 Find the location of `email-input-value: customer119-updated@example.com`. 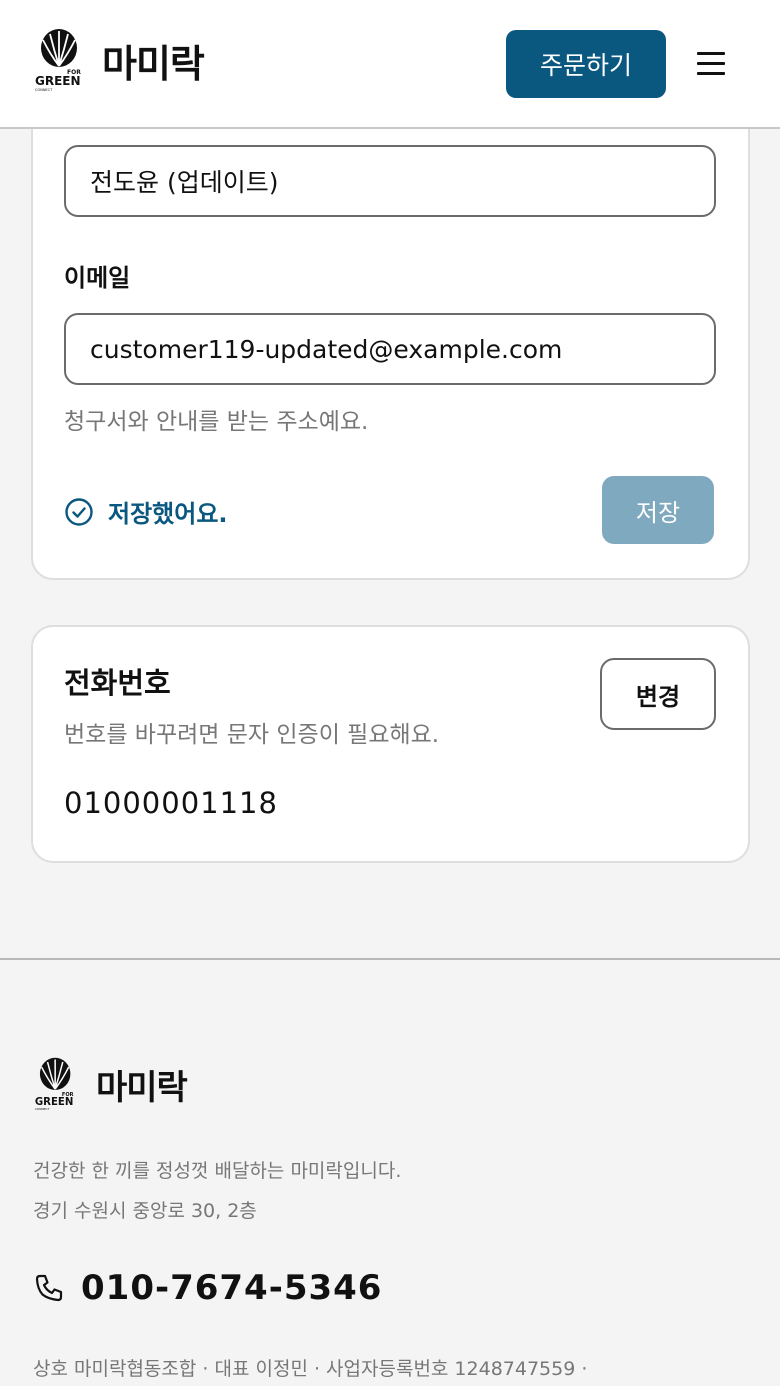

email-input-value: customer119-updated@example.com is located at coordinates (326, 349).